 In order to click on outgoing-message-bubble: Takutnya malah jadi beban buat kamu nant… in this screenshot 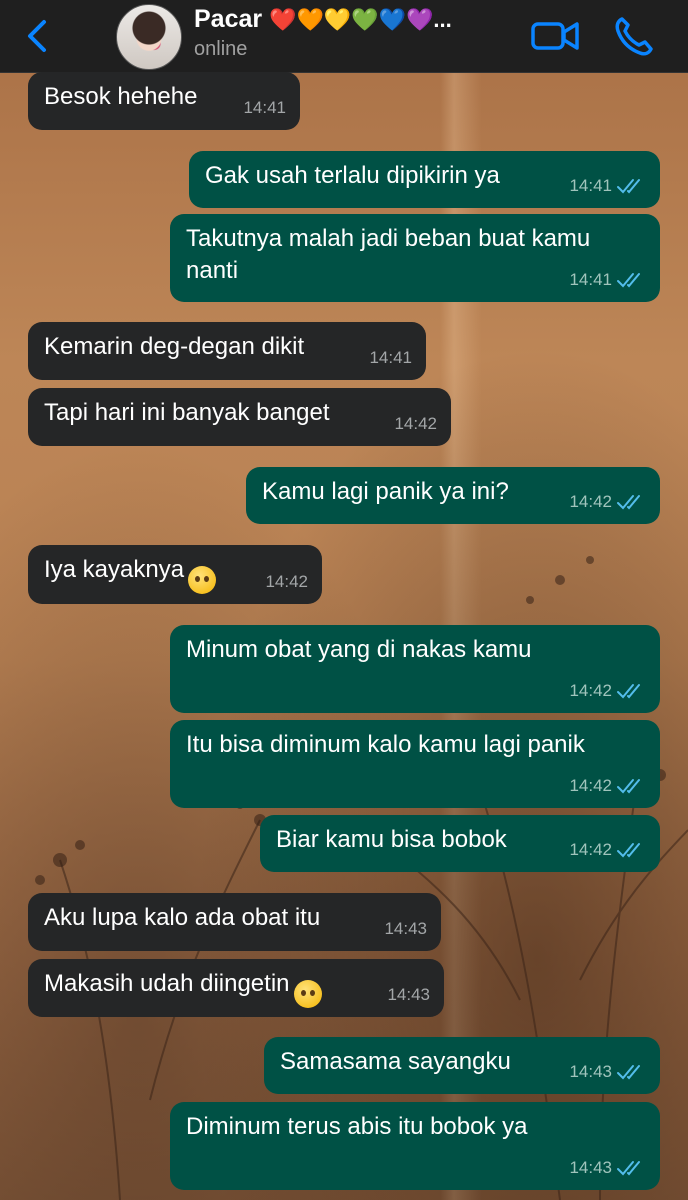, I will do `click(415, 258)`.